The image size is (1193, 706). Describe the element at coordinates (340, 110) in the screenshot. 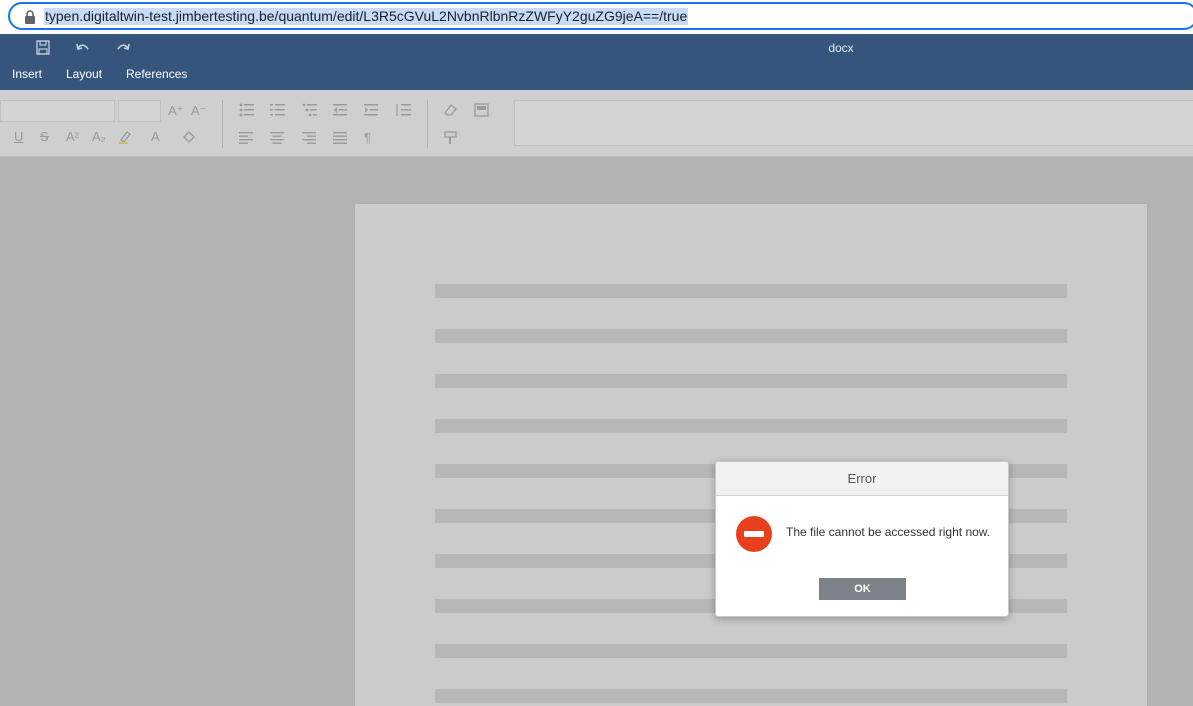

I see `decrease-indent-icon` at that location.